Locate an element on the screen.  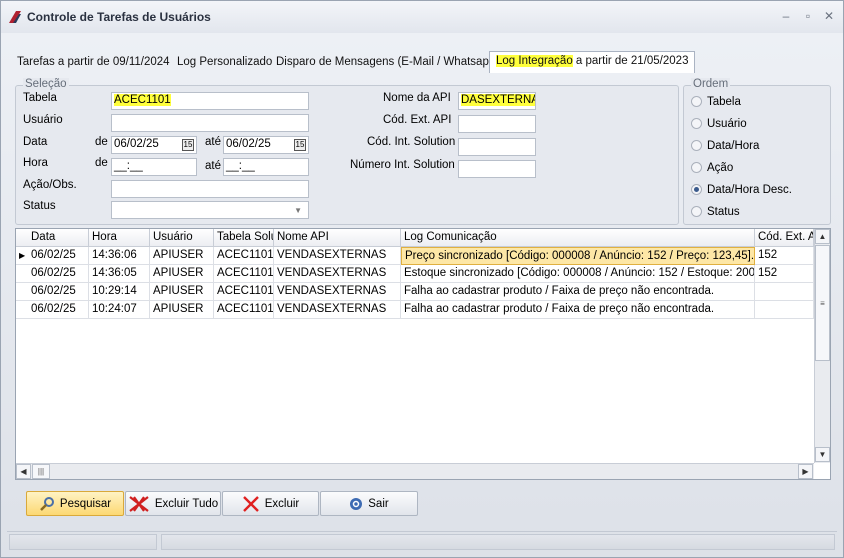
data-label: Data is located at coordinates (35, 142).